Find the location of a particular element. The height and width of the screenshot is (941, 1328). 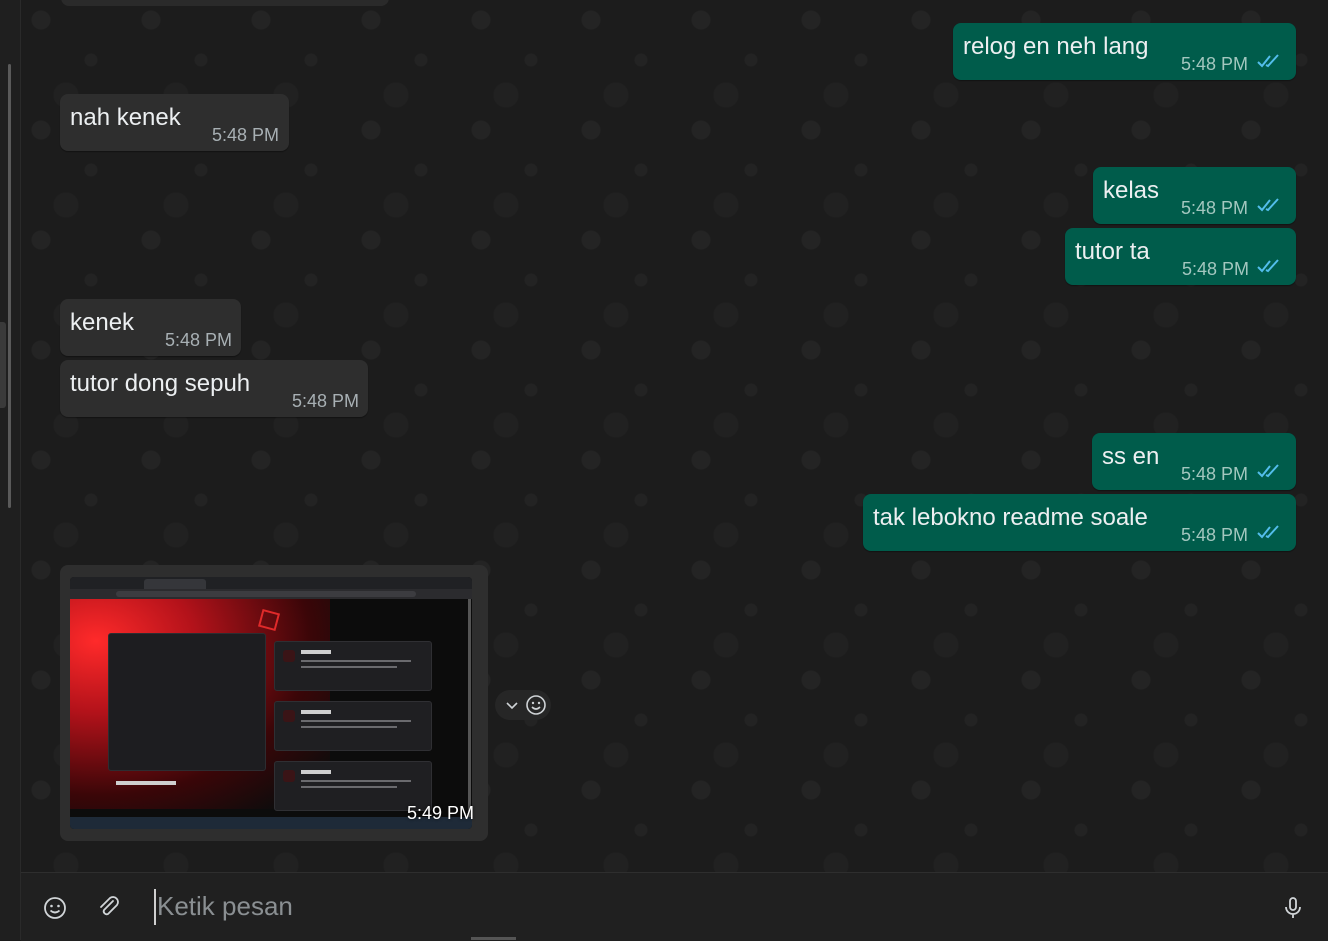

message-text: nah kenek is located at coordinates (125, 117).